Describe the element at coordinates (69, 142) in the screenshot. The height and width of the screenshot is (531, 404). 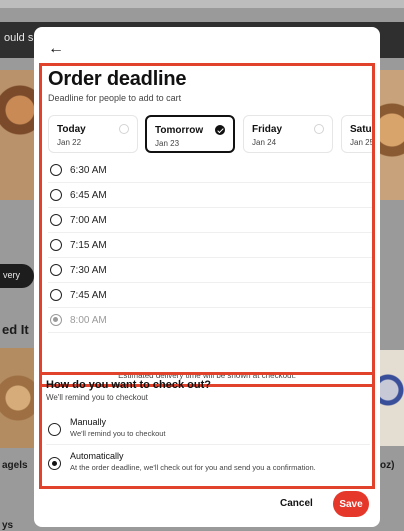
I see `day-date: Jan 22` at that location.